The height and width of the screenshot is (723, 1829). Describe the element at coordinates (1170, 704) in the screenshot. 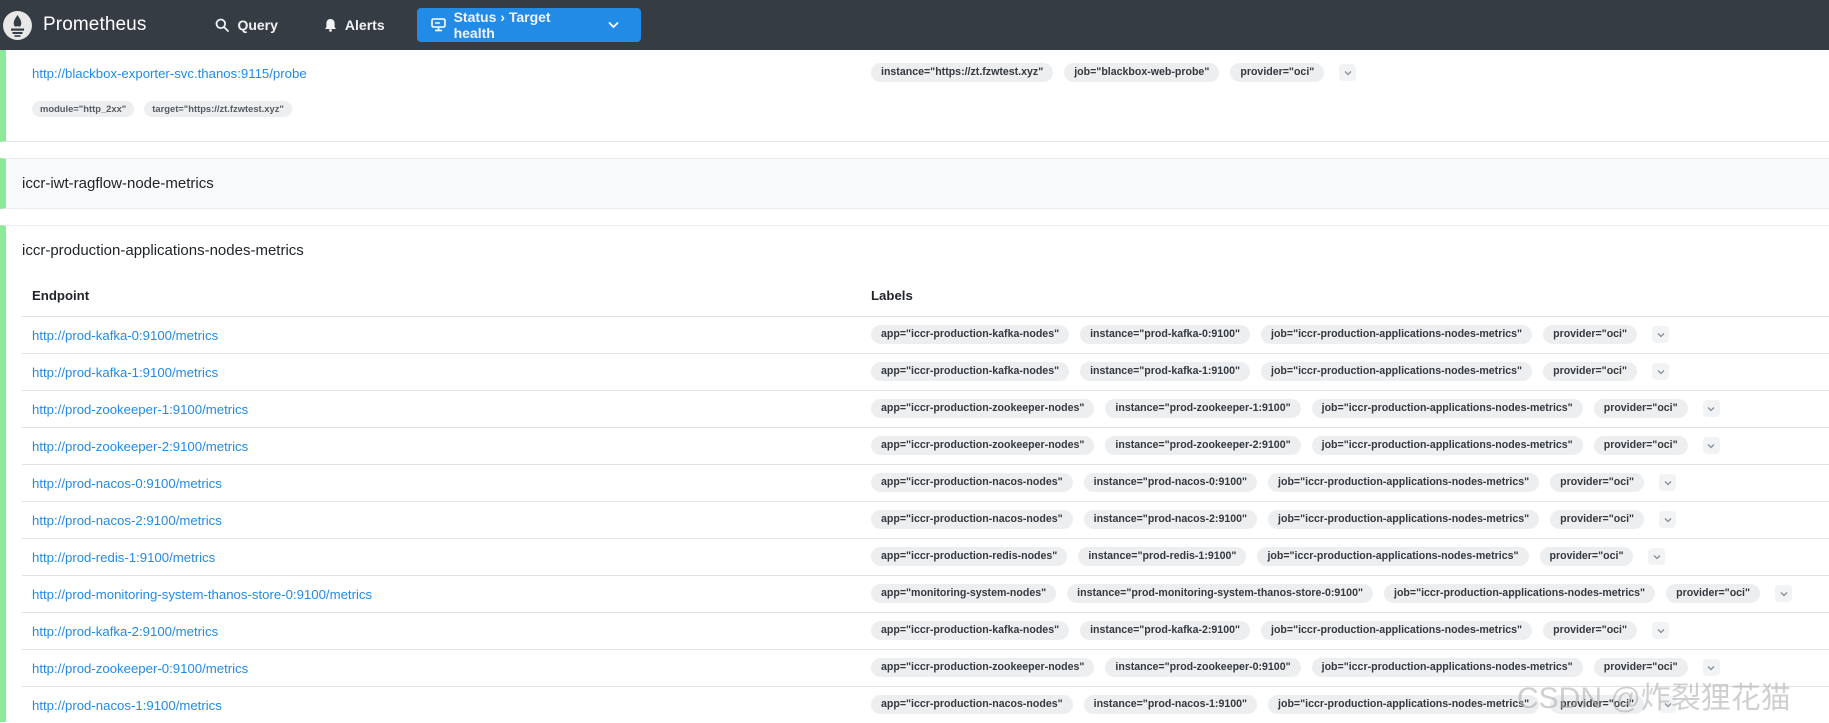

I see `label-badge: instance="prod-nacos-1:9100"` at that location.